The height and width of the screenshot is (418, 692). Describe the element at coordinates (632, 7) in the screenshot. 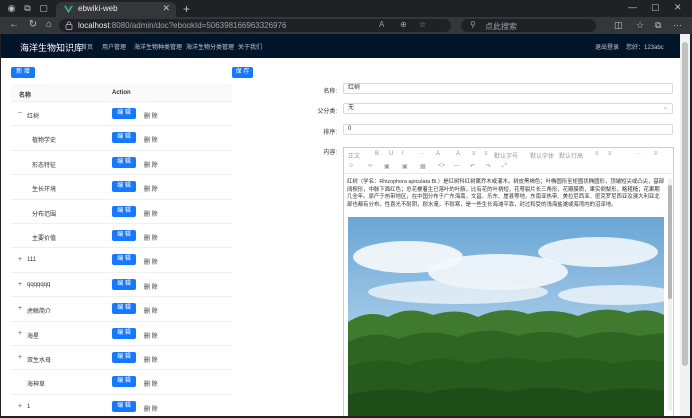

I see `minimize-icon: —` at that location.